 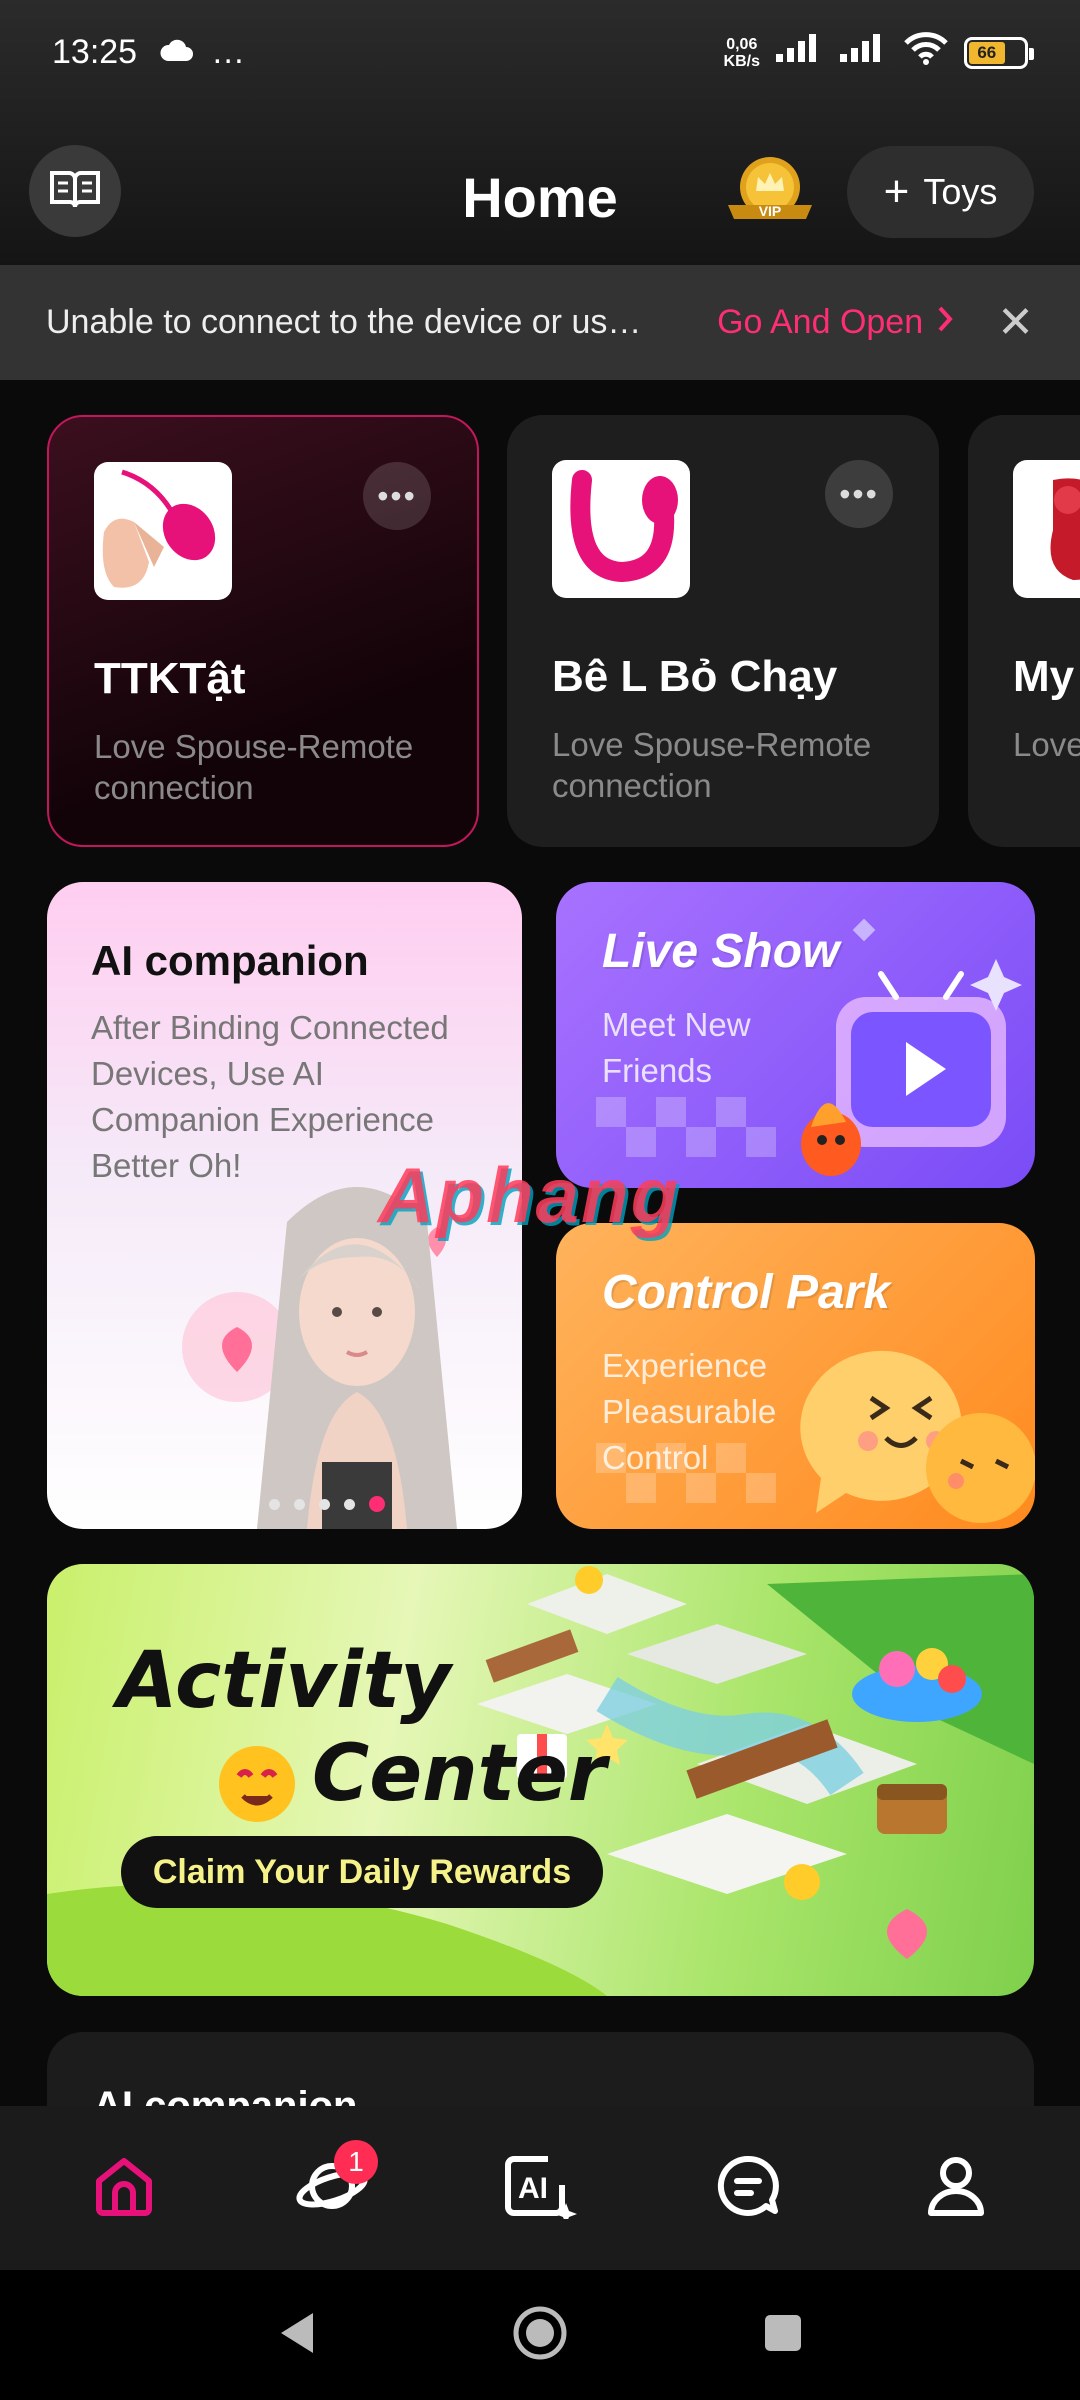 I want to click on home-button-icon, so click(x=540, y=2335).